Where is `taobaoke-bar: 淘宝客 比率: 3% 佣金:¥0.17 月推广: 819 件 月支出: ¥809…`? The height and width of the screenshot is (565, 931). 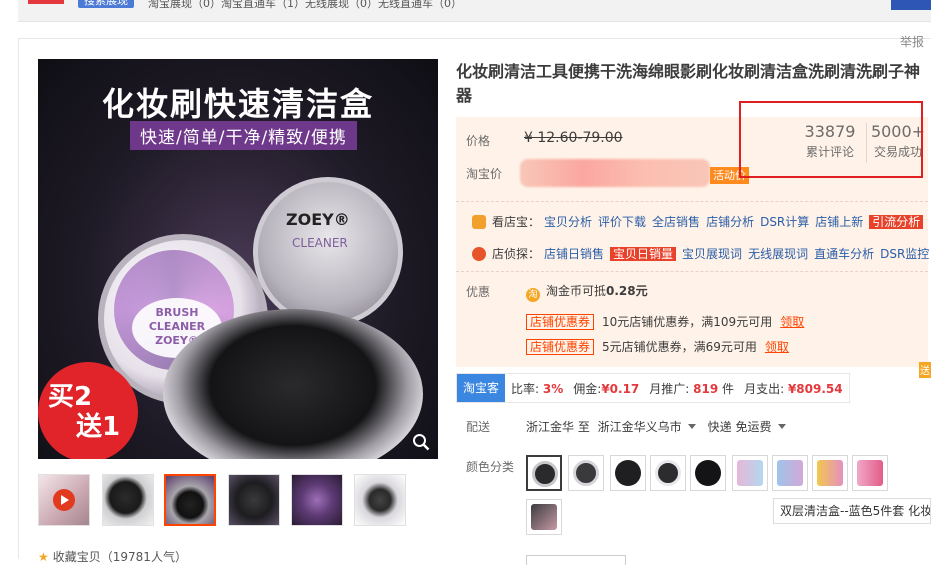
taobaoke-bar: 淘宝客 比率: 3% 佣金:¥0.17 月推广: 819 件 月支出: ¥809… is located at coordinates (653, 388).